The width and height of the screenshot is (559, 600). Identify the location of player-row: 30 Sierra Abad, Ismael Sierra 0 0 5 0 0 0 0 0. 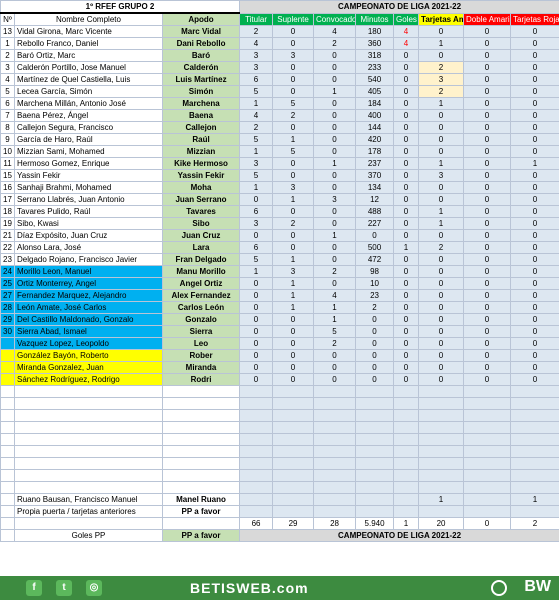
(279, 331).